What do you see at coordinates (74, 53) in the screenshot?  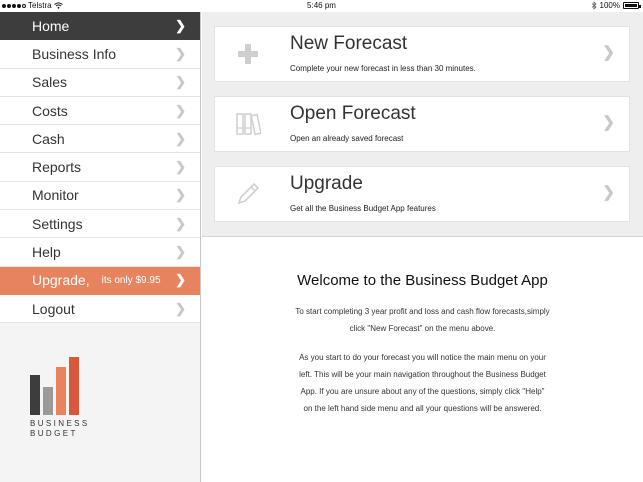 I see `sidebar-item-label: Business Info` at bounding box center [74, 53].